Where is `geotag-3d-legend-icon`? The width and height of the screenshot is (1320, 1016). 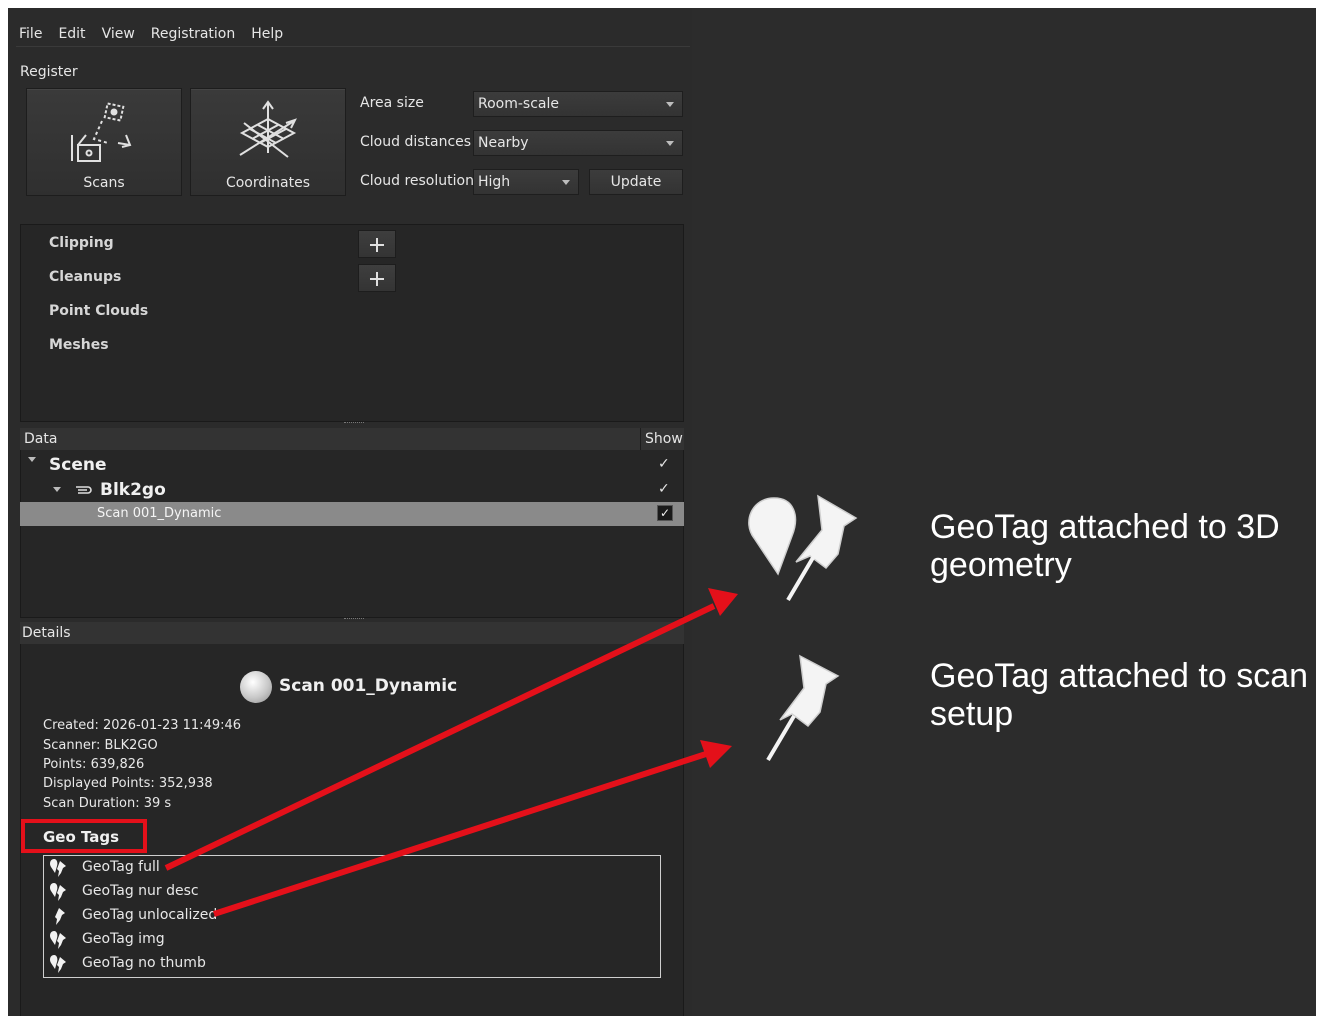
geotag-3d-legend-icon is located at coordinates (803, 548).